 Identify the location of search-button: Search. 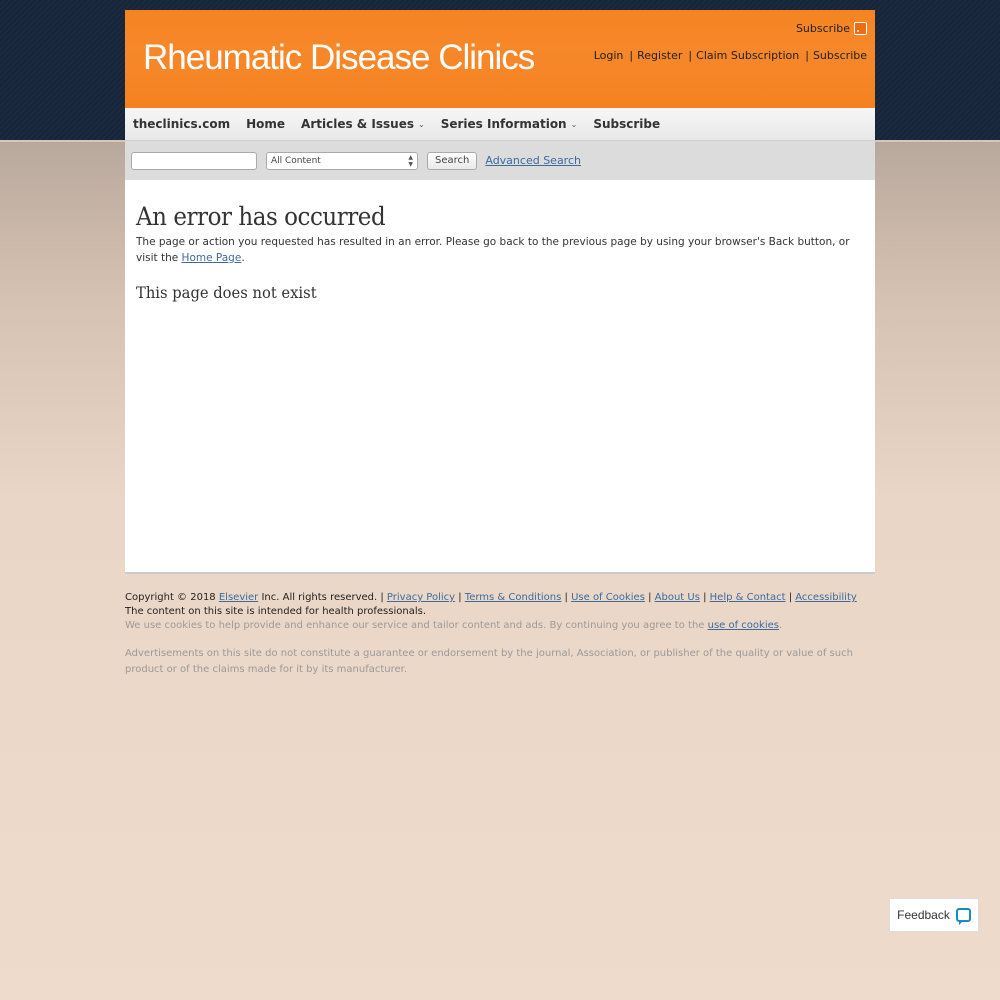
(452, 160).